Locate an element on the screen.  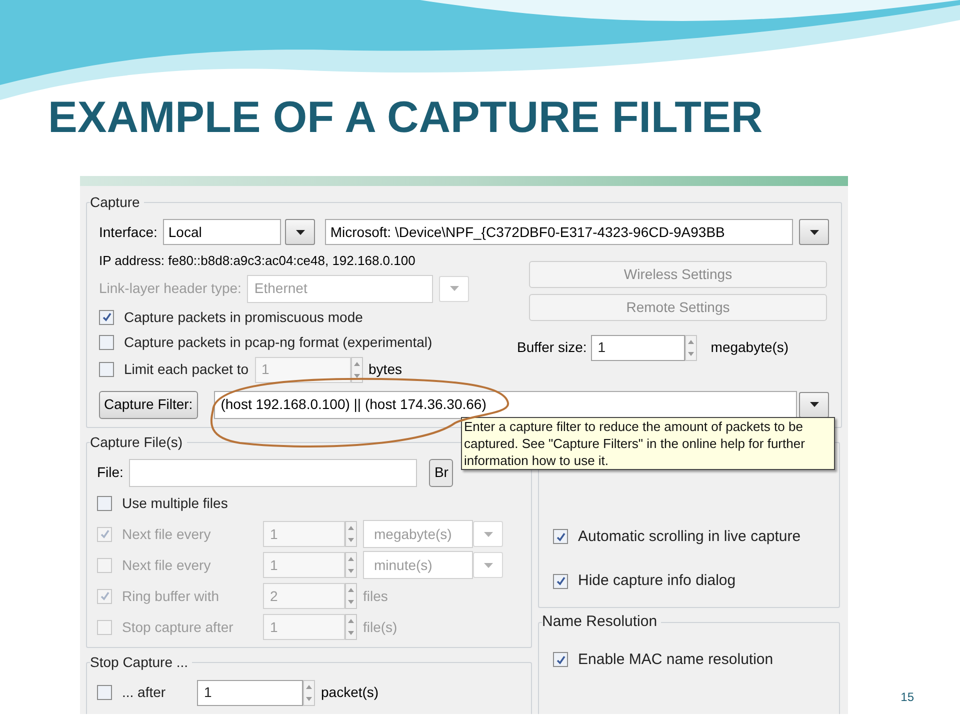
checkbox-label: ... after is located at coordinates (144, 692).